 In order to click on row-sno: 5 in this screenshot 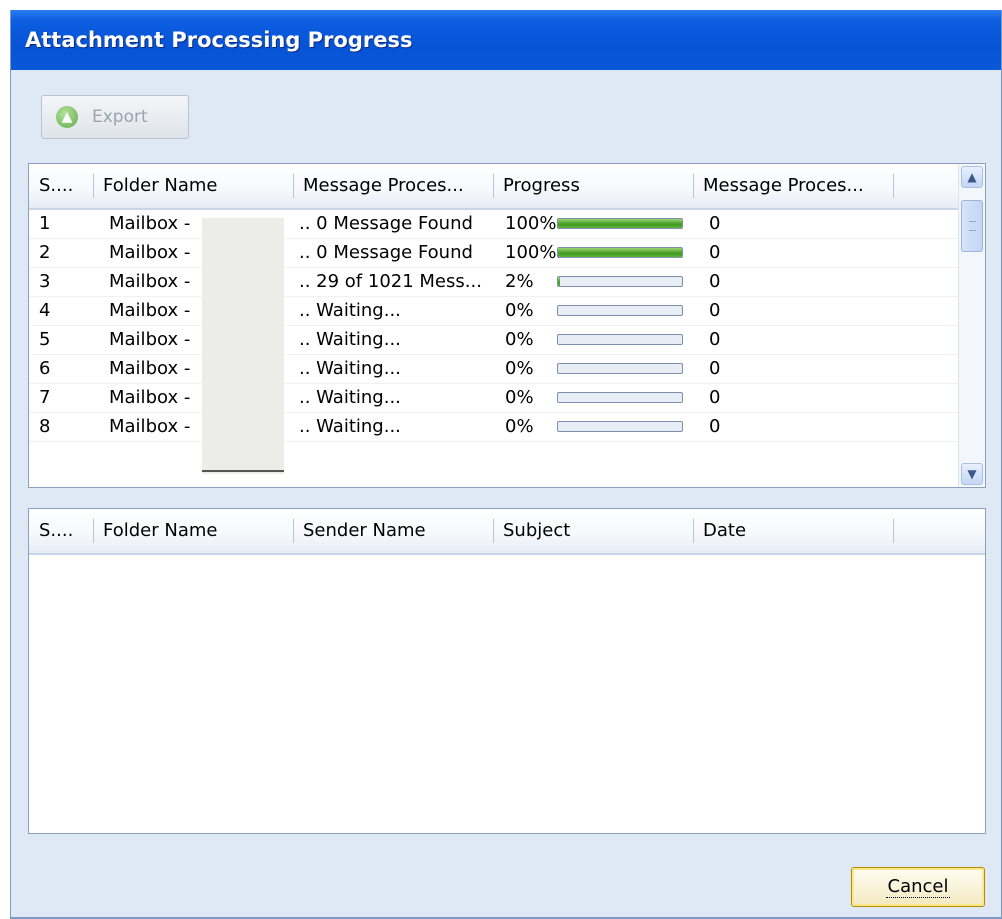, I will do `click(45, 339)`.